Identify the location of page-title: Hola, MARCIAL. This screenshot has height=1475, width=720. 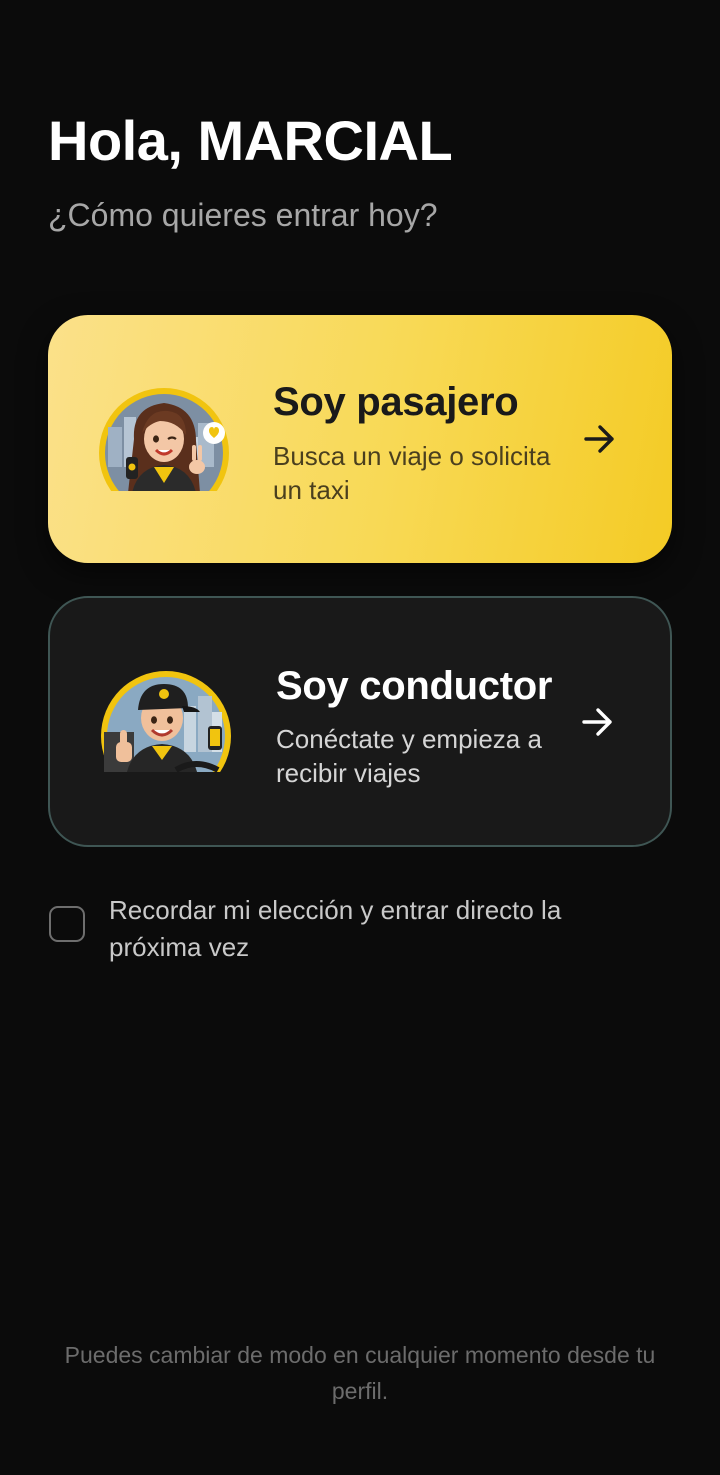
(250, 140).